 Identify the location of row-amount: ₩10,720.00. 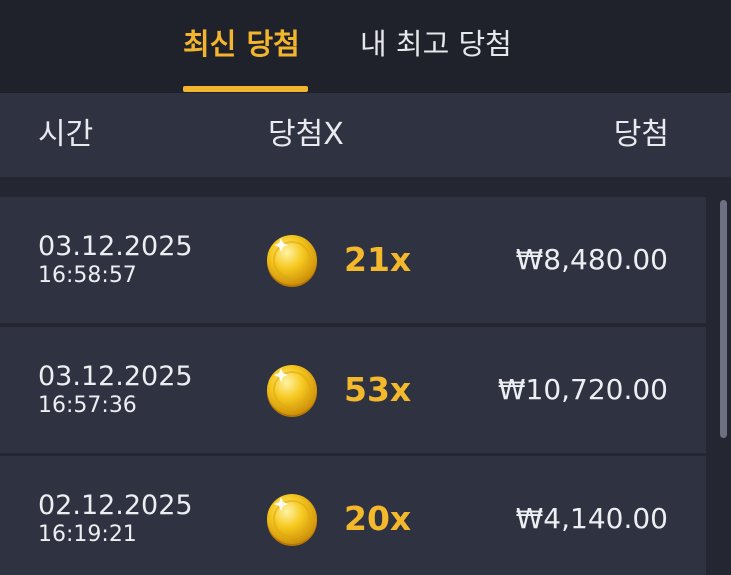
(582, 389).